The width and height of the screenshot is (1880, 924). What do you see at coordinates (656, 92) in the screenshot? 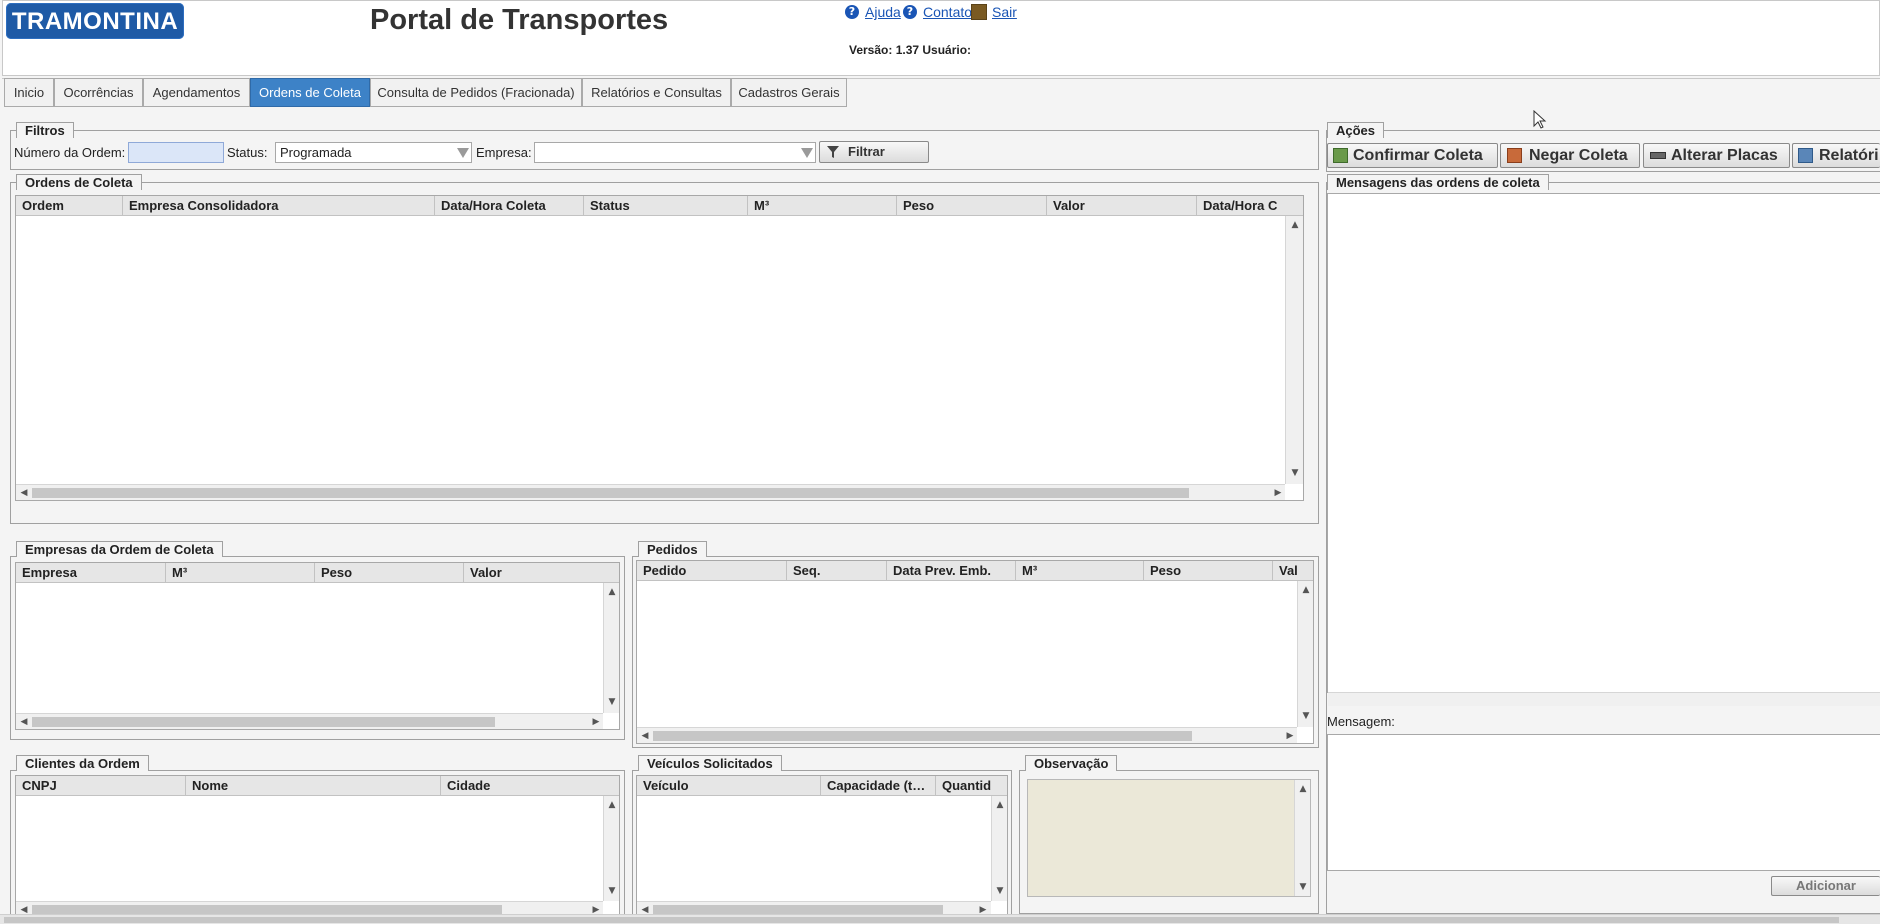
I see `tab-relatorios-consultas: Relatórios e Consultas` at bounding box center [656, 92].